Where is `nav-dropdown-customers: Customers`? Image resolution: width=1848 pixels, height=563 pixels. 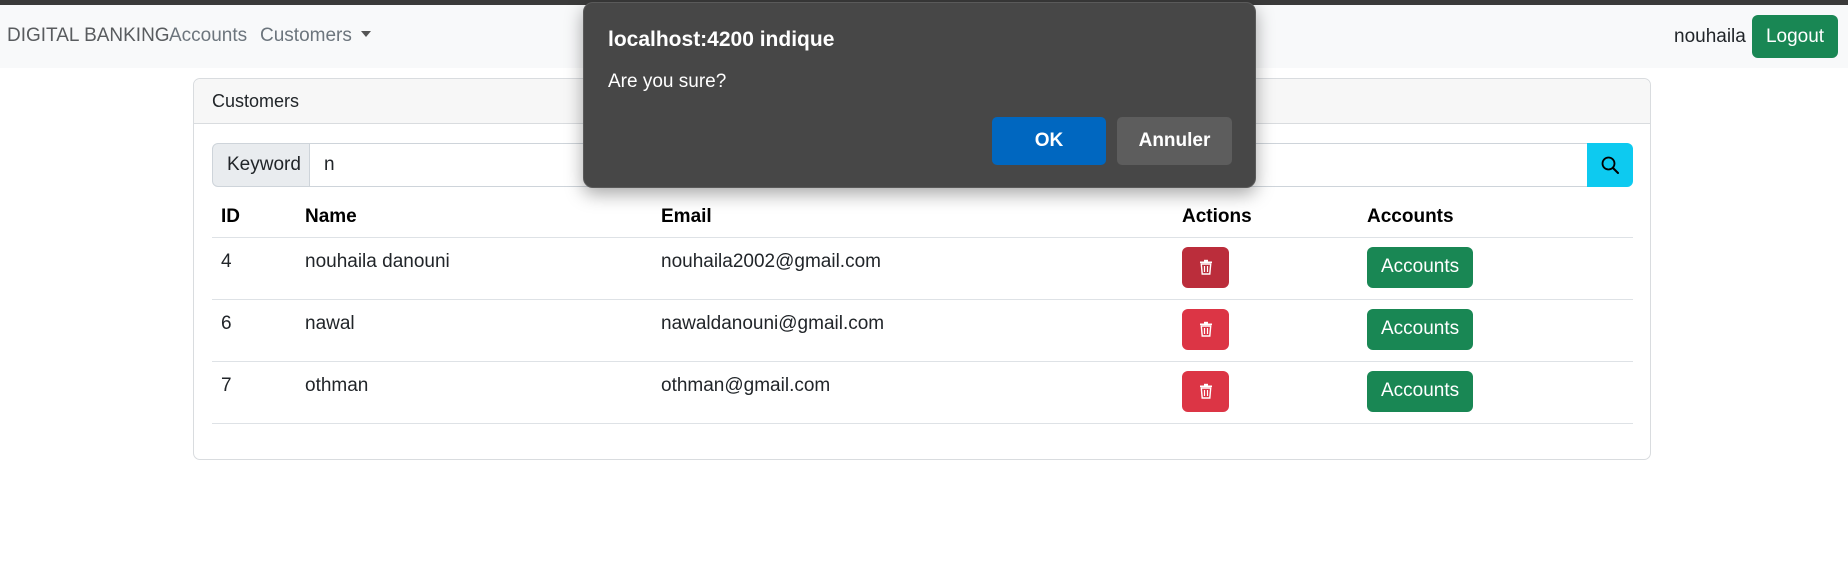
nav-dropdown-customers: Customers is located at coordinates (315, 36).